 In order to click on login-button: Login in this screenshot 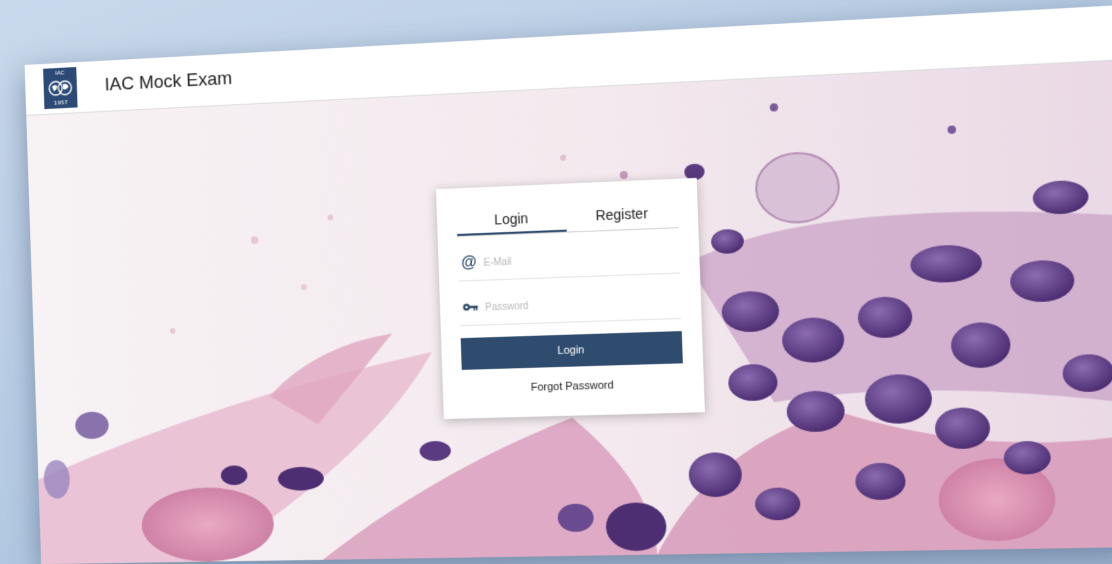, I will do `click(571, 350)`.